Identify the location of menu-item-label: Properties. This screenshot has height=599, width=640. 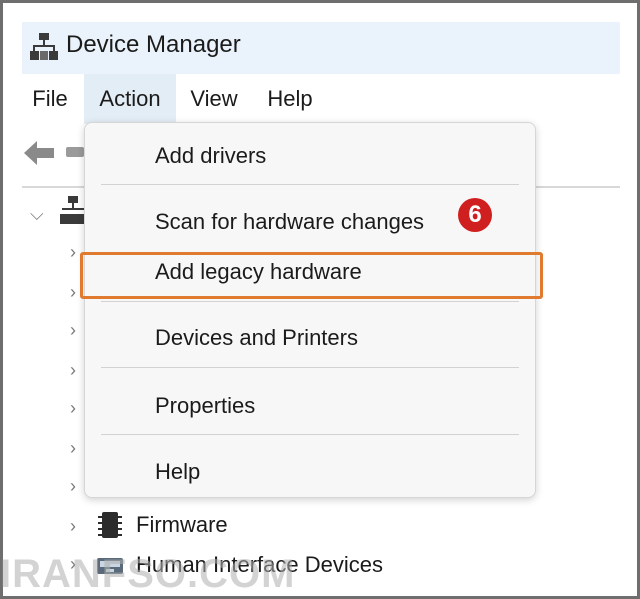
(205, 405).